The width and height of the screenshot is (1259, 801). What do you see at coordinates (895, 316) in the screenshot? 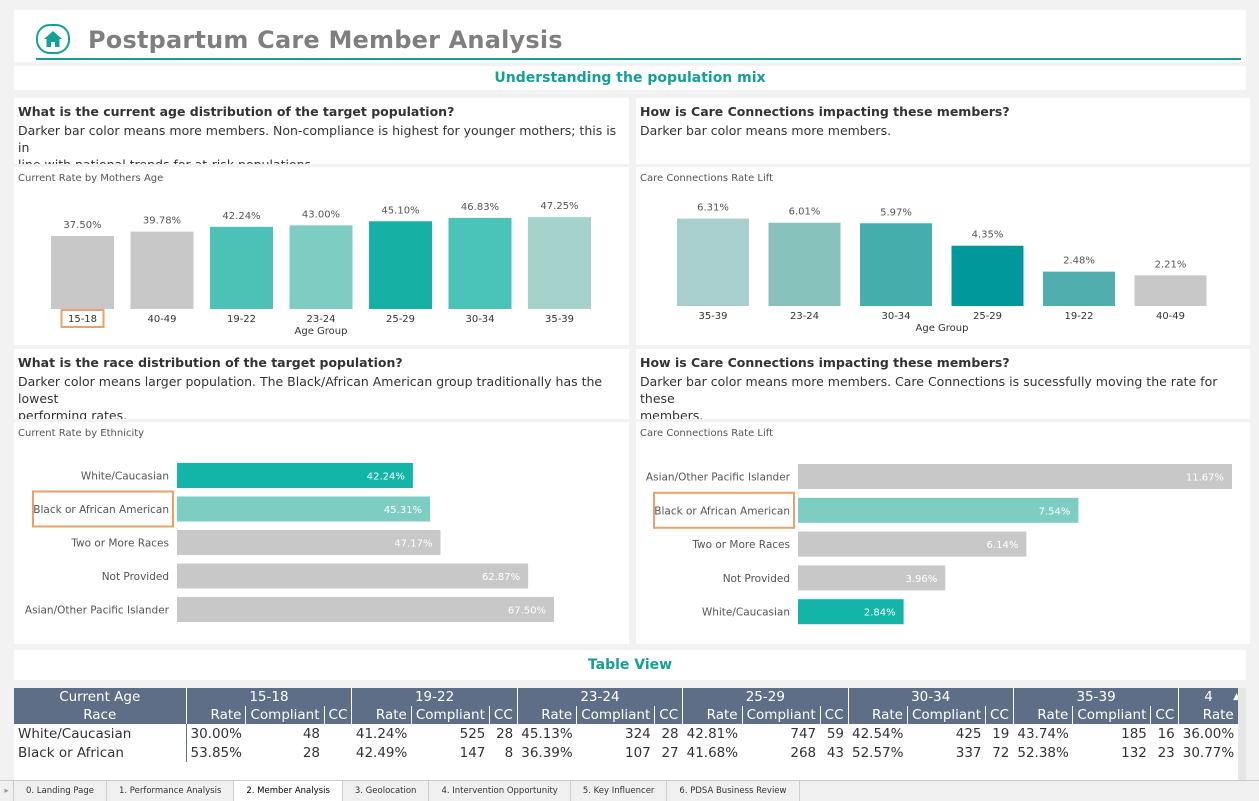
I see `category-tick-label: 30-34` at bounding box center [895, 316].